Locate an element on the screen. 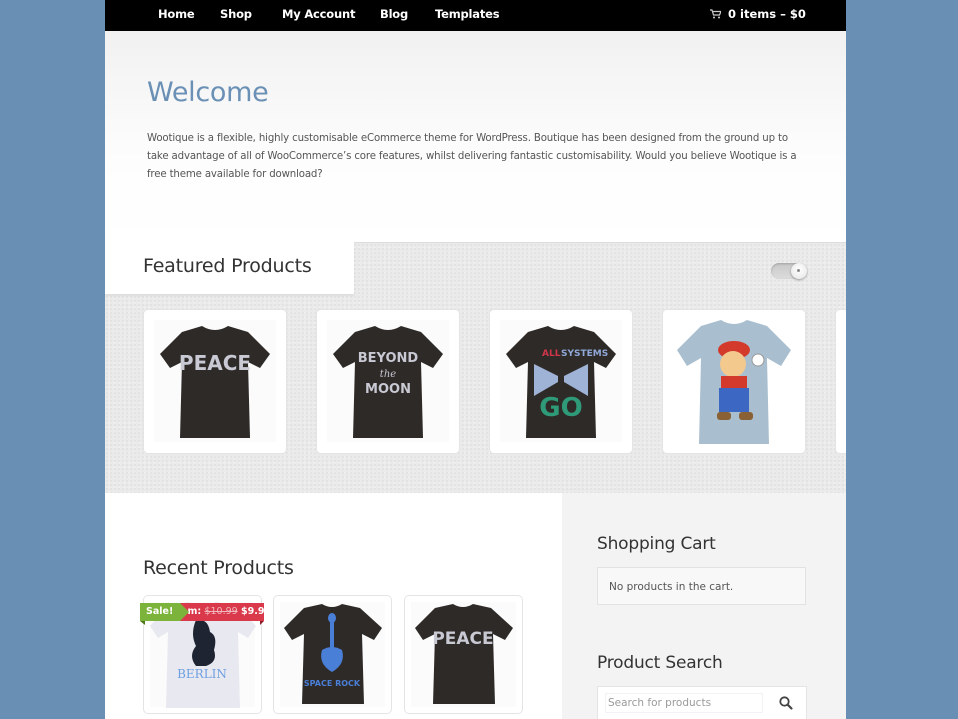 This screenshot has height=719, width=958. welcome-title: Welcome is located at coordinates (208, 92).